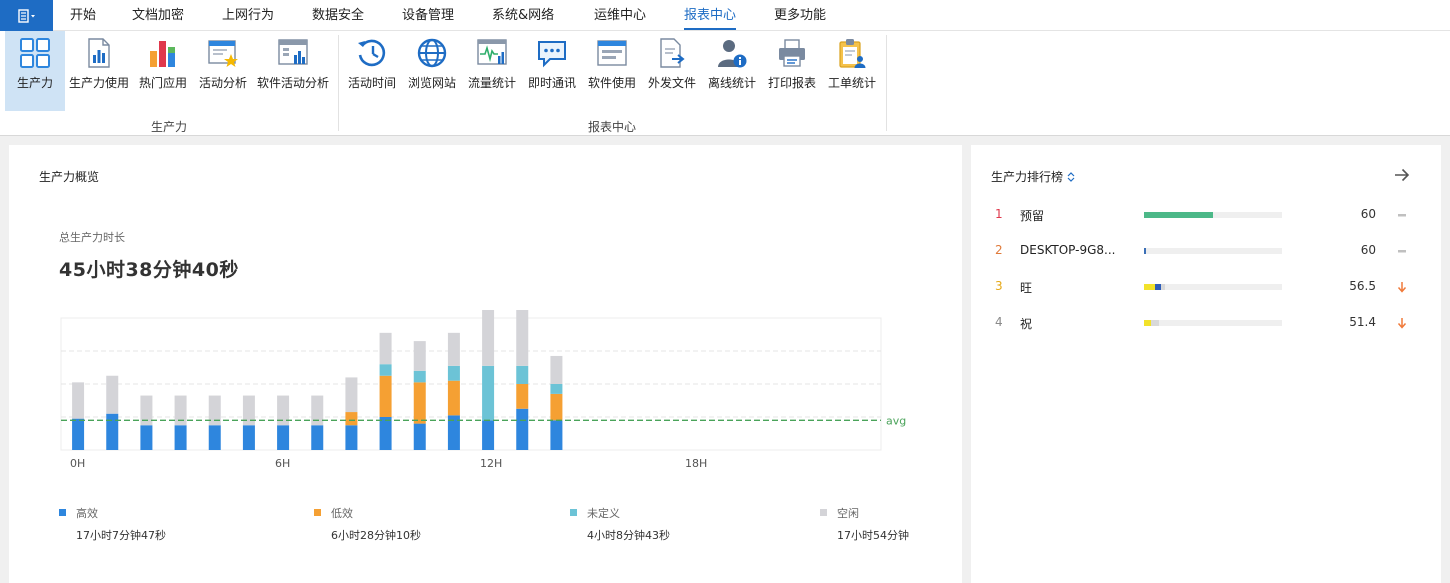 The height and width of the screenshot is (583, 1450). I want to click on legend-value: 4小时8分钟43秒, so click(628, 535).